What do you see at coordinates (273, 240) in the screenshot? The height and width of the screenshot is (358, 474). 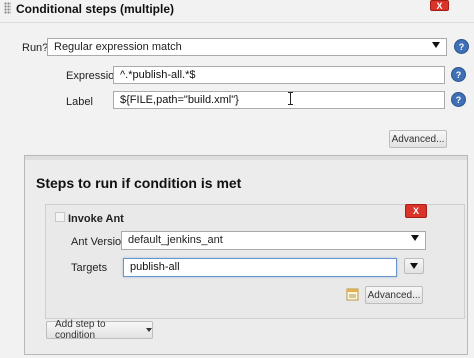 I see `ant-version-select: default_jenkins_ant` at bounding box center [273, 240].